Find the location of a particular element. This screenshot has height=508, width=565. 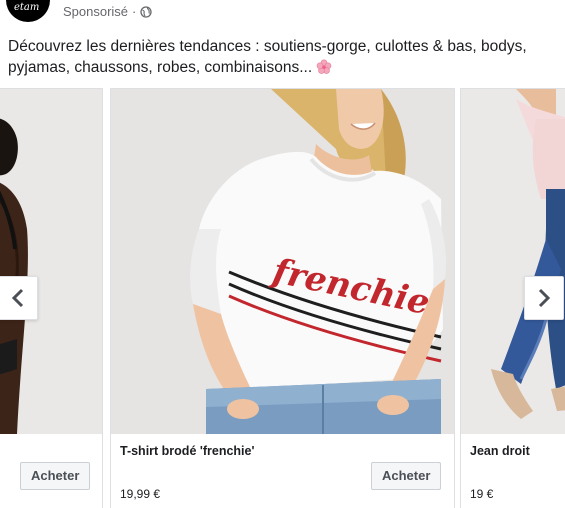

brand-logo-text: etam is located at coordinates (27, 7).